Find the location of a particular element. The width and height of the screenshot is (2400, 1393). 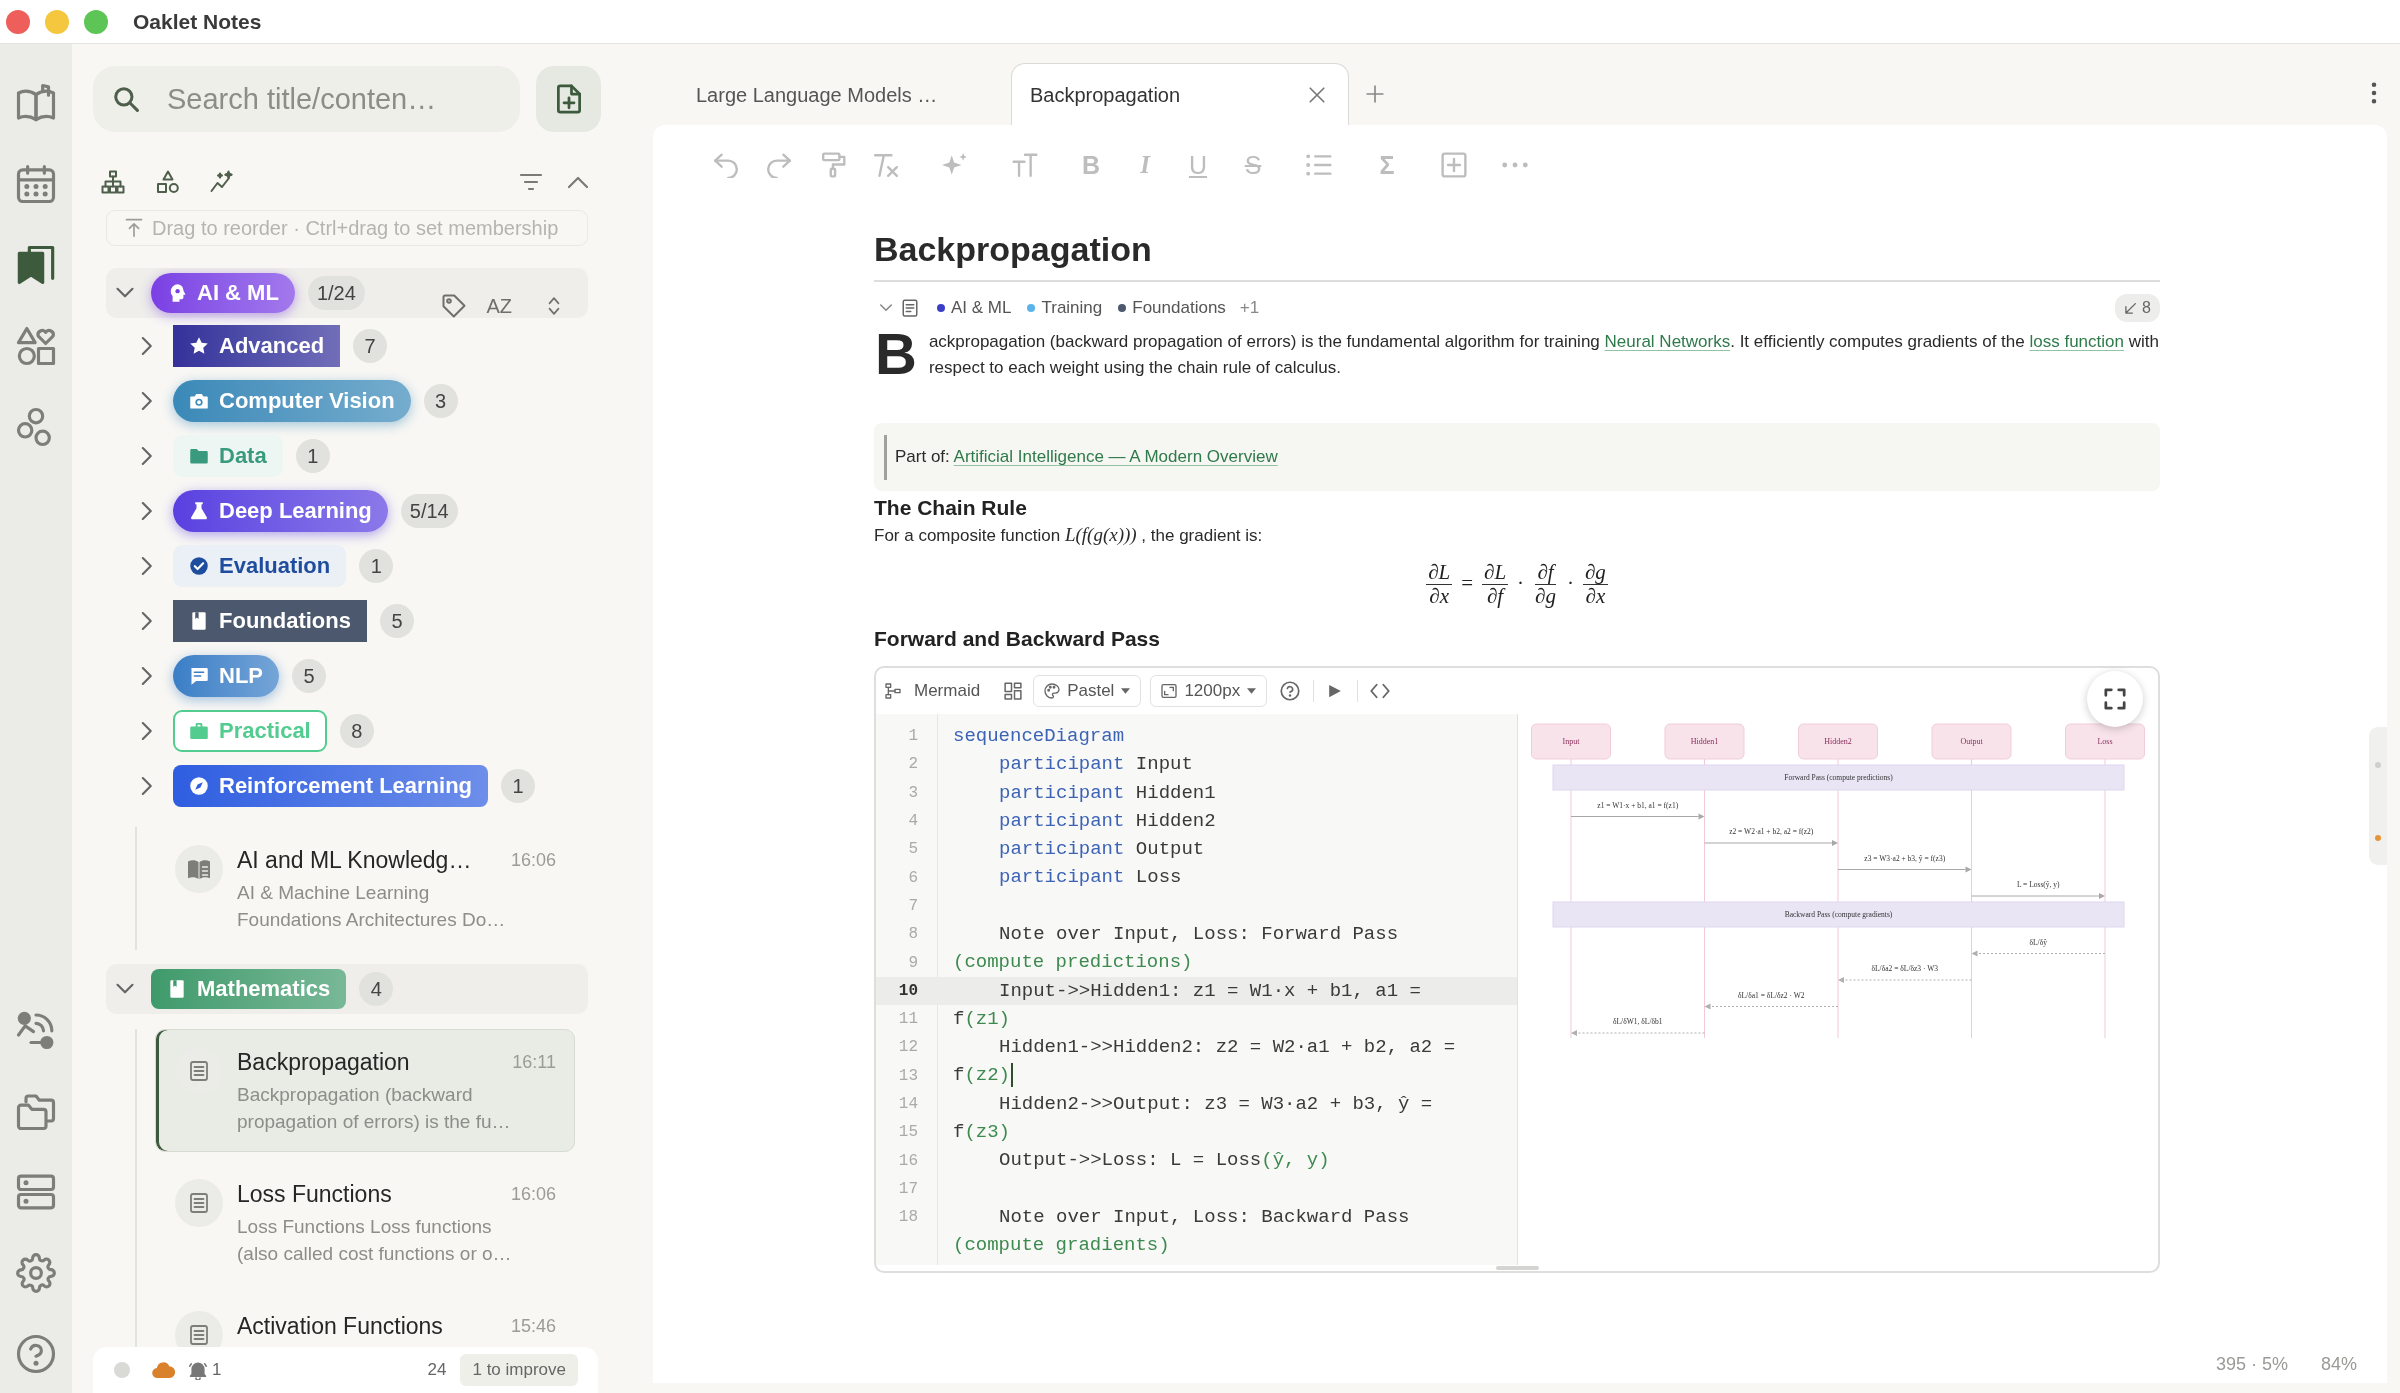

person-waves-icon is located at coordinates (36, 1030).